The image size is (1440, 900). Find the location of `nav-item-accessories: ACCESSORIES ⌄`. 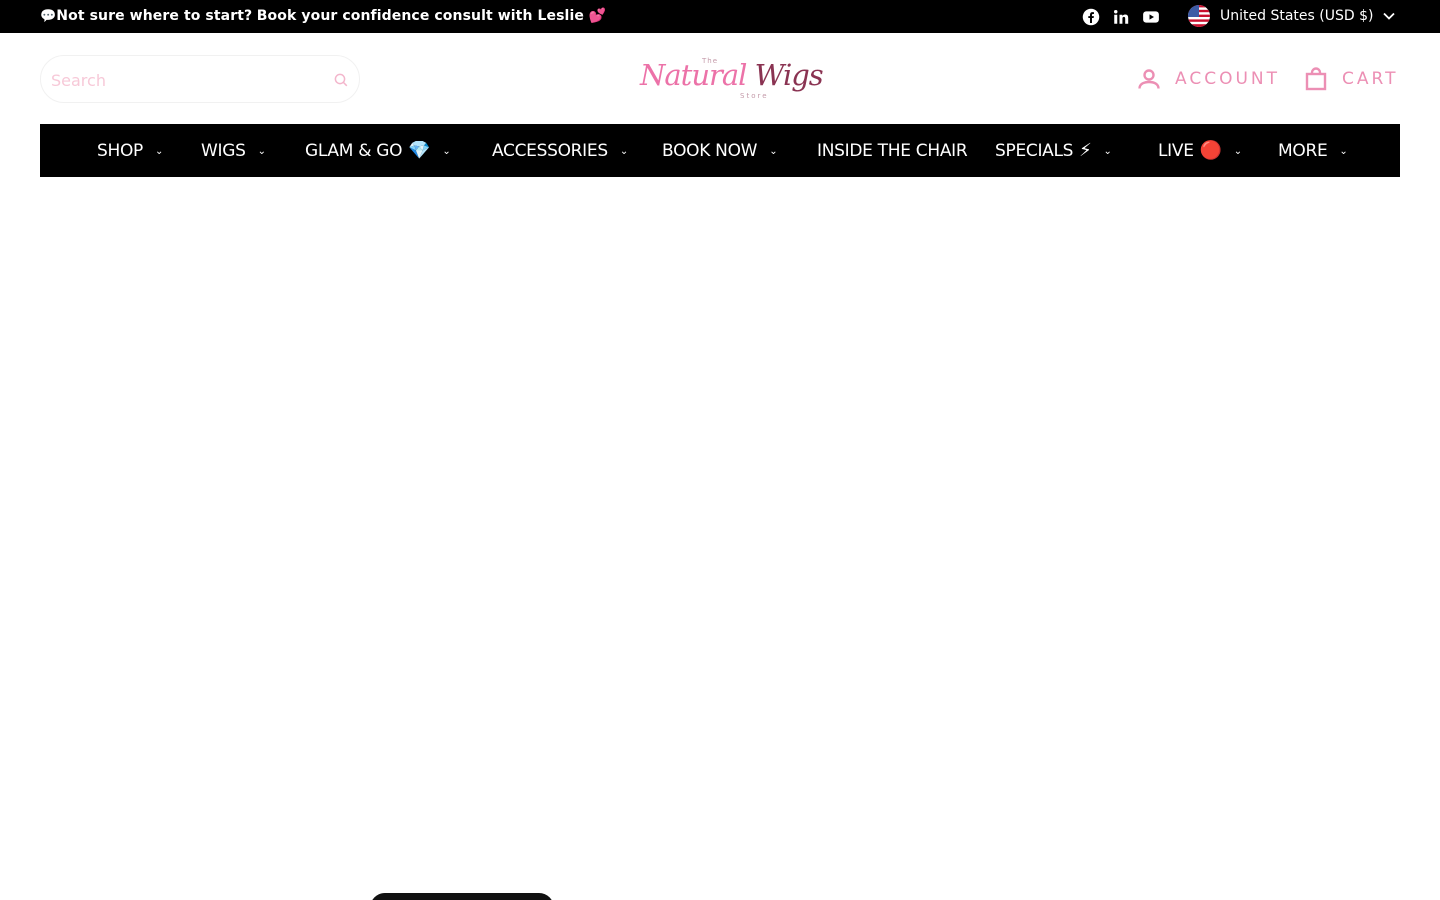

nav-item-accessories: ACCESSORIES ⌄ is located at coordinates (560, 150).